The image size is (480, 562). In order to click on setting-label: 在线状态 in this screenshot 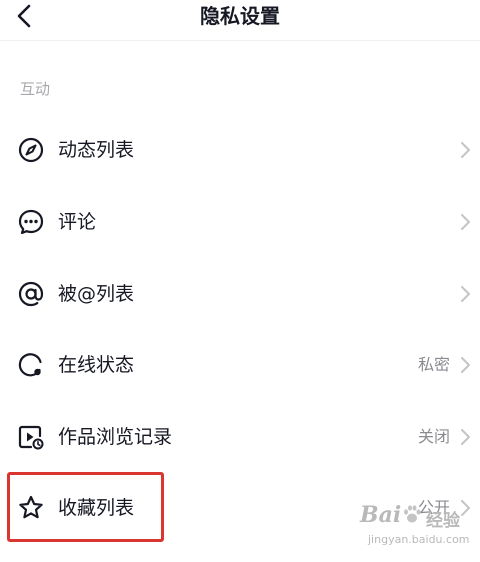, I will do `click(96, 365)`.